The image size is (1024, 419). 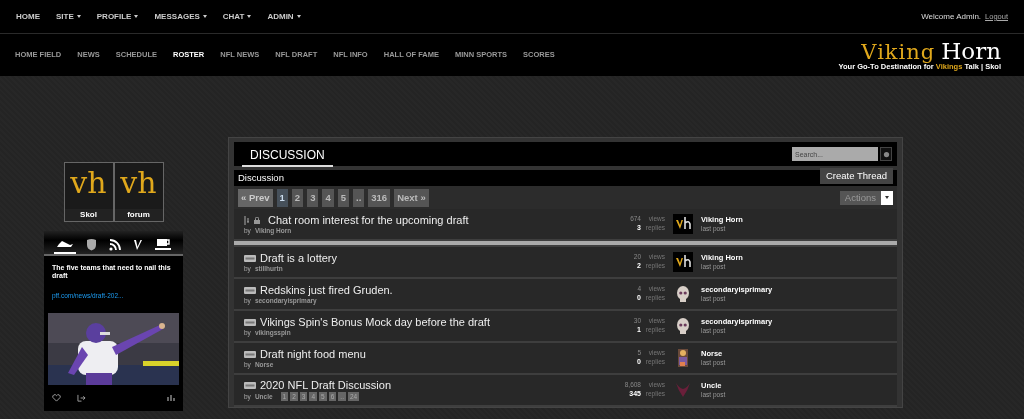 I want to click on cup-icon, so click(x=163, y=244).